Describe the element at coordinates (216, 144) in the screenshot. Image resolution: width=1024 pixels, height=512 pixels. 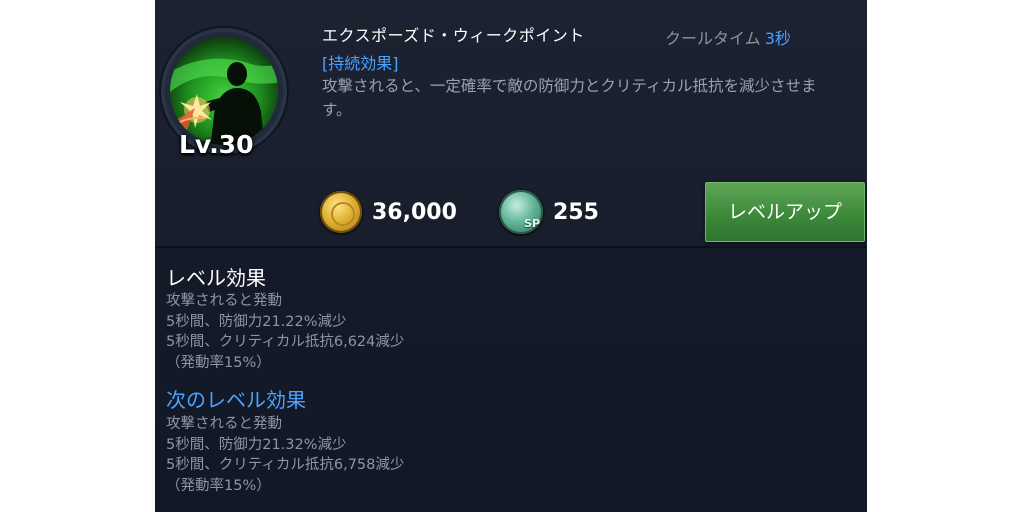
I see `skill-level: Lv.30` at that location.